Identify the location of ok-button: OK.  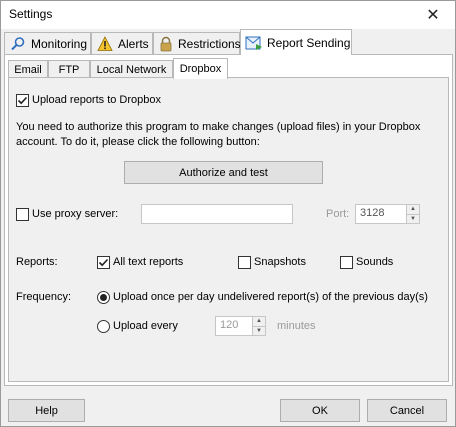
(320, 410).